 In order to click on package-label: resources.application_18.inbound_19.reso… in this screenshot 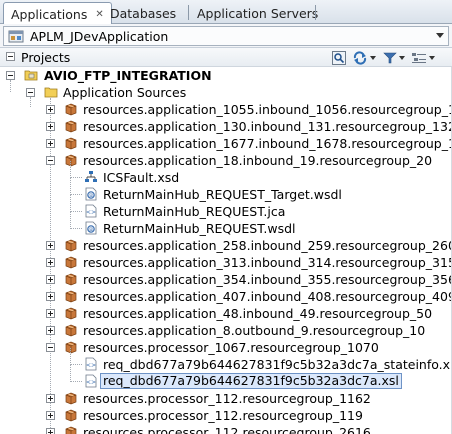, I will do `click(258, 160)`.